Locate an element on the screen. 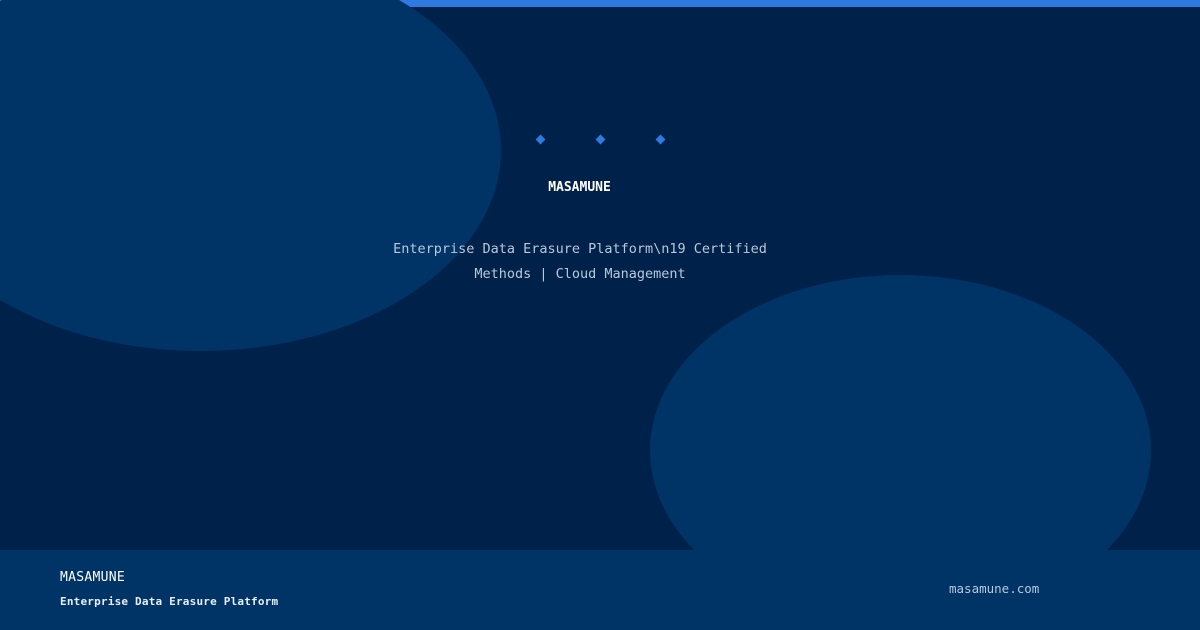 The image size is (1200, 630). footer-brand: MASAMUNE is located at coordinates (93, 577).